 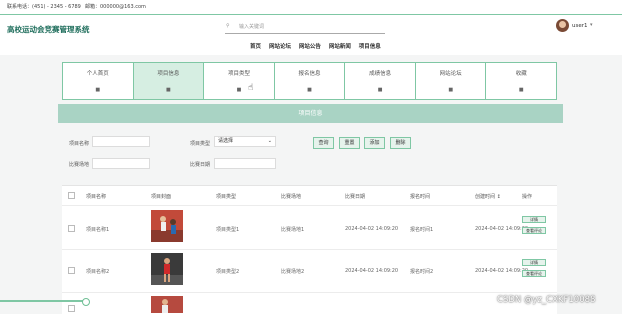 I want to click on header-created: 创建时间 ↕, so click(x=488, y=196).